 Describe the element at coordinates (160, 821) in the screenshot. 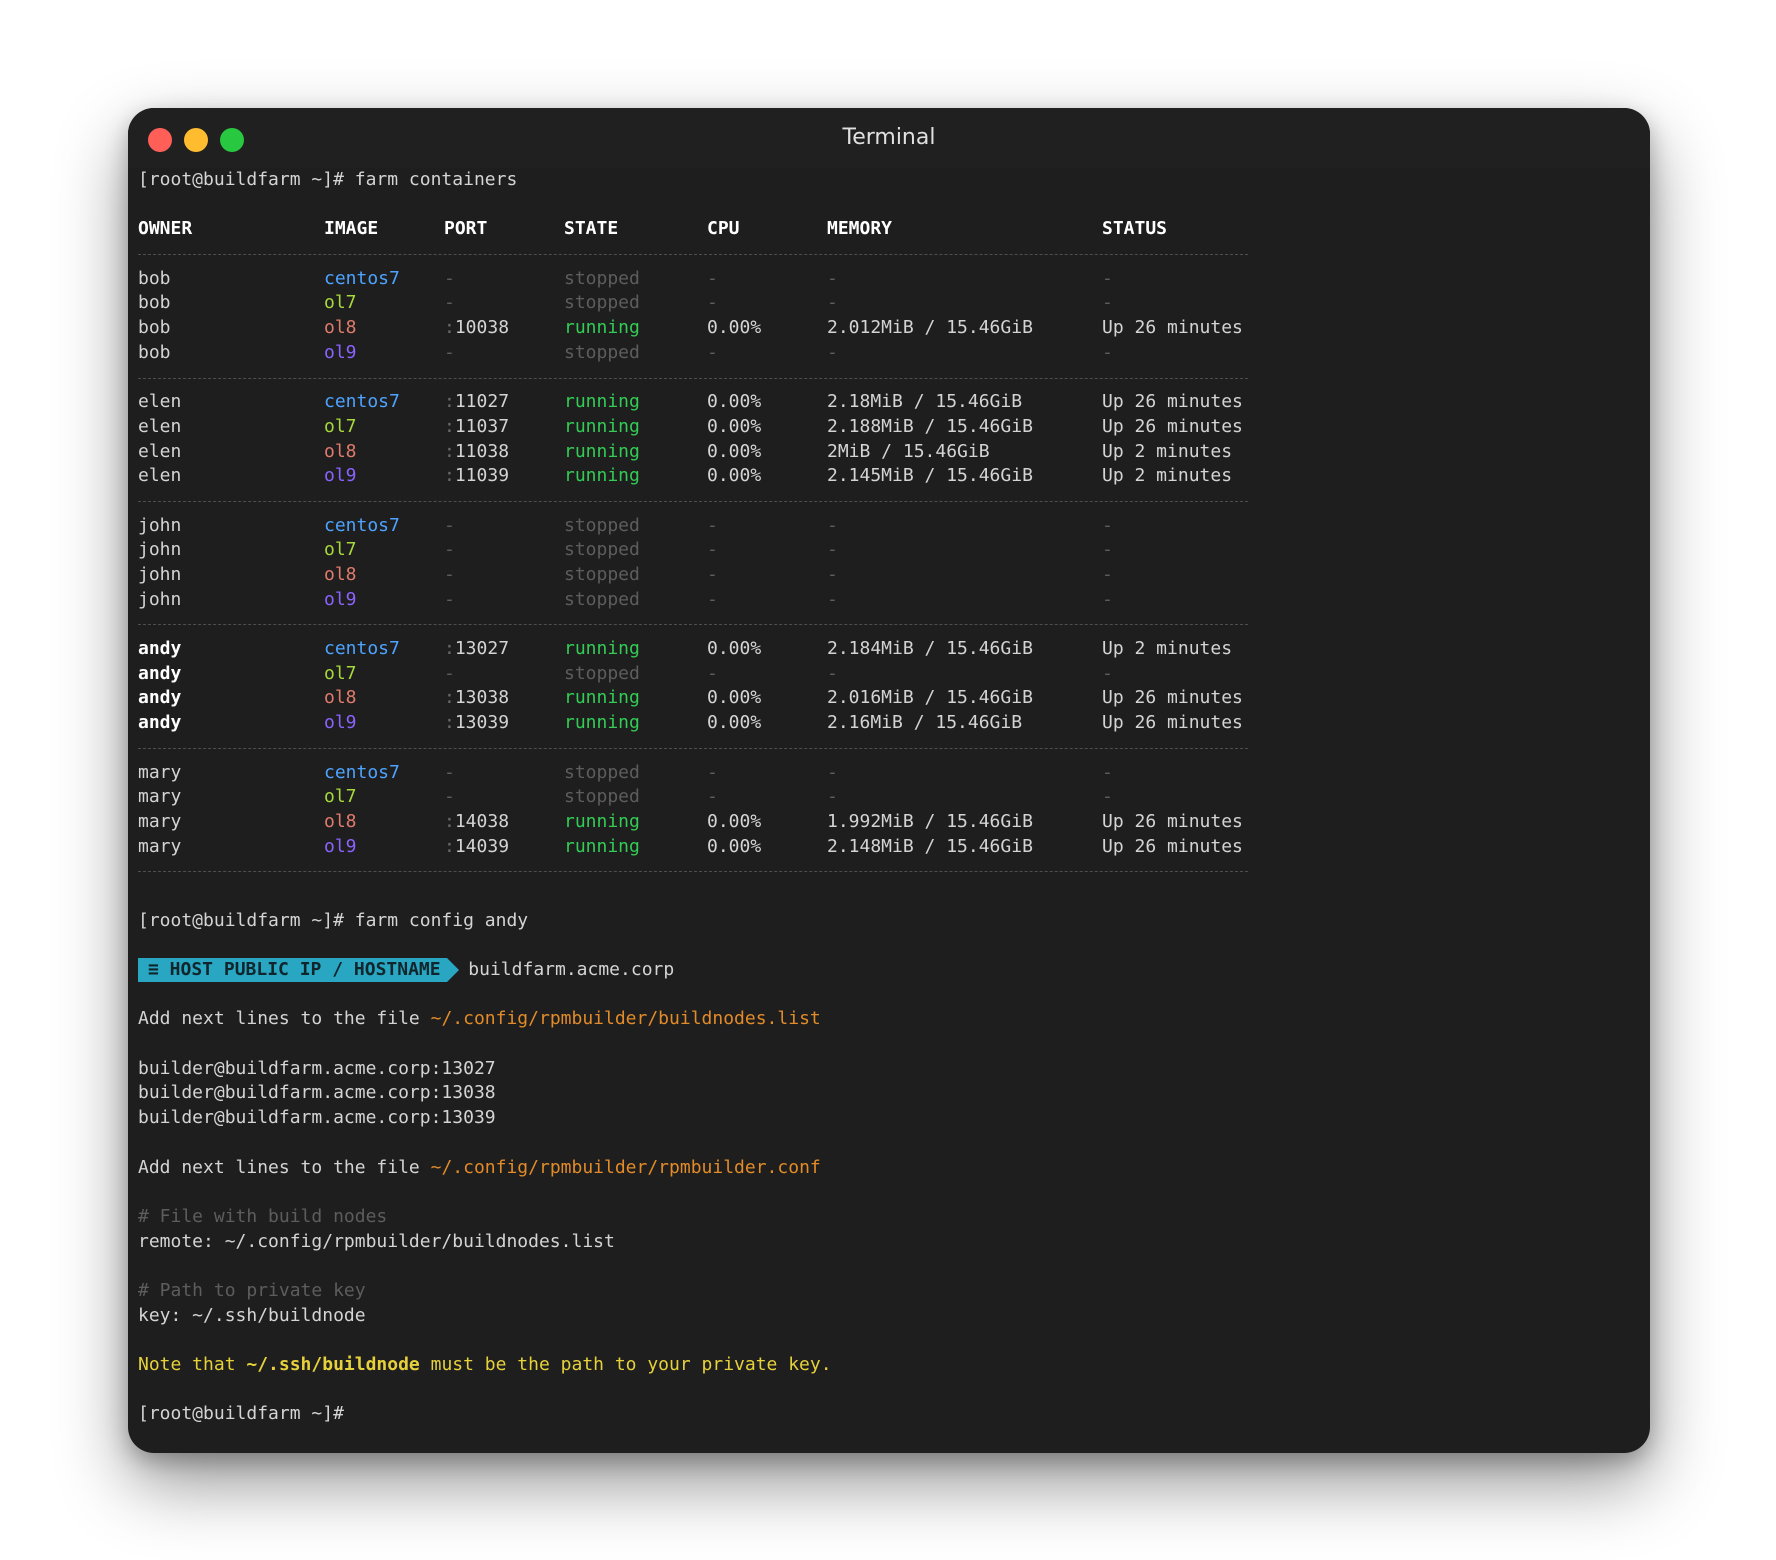

I see `cell-owner: mary` at that location.